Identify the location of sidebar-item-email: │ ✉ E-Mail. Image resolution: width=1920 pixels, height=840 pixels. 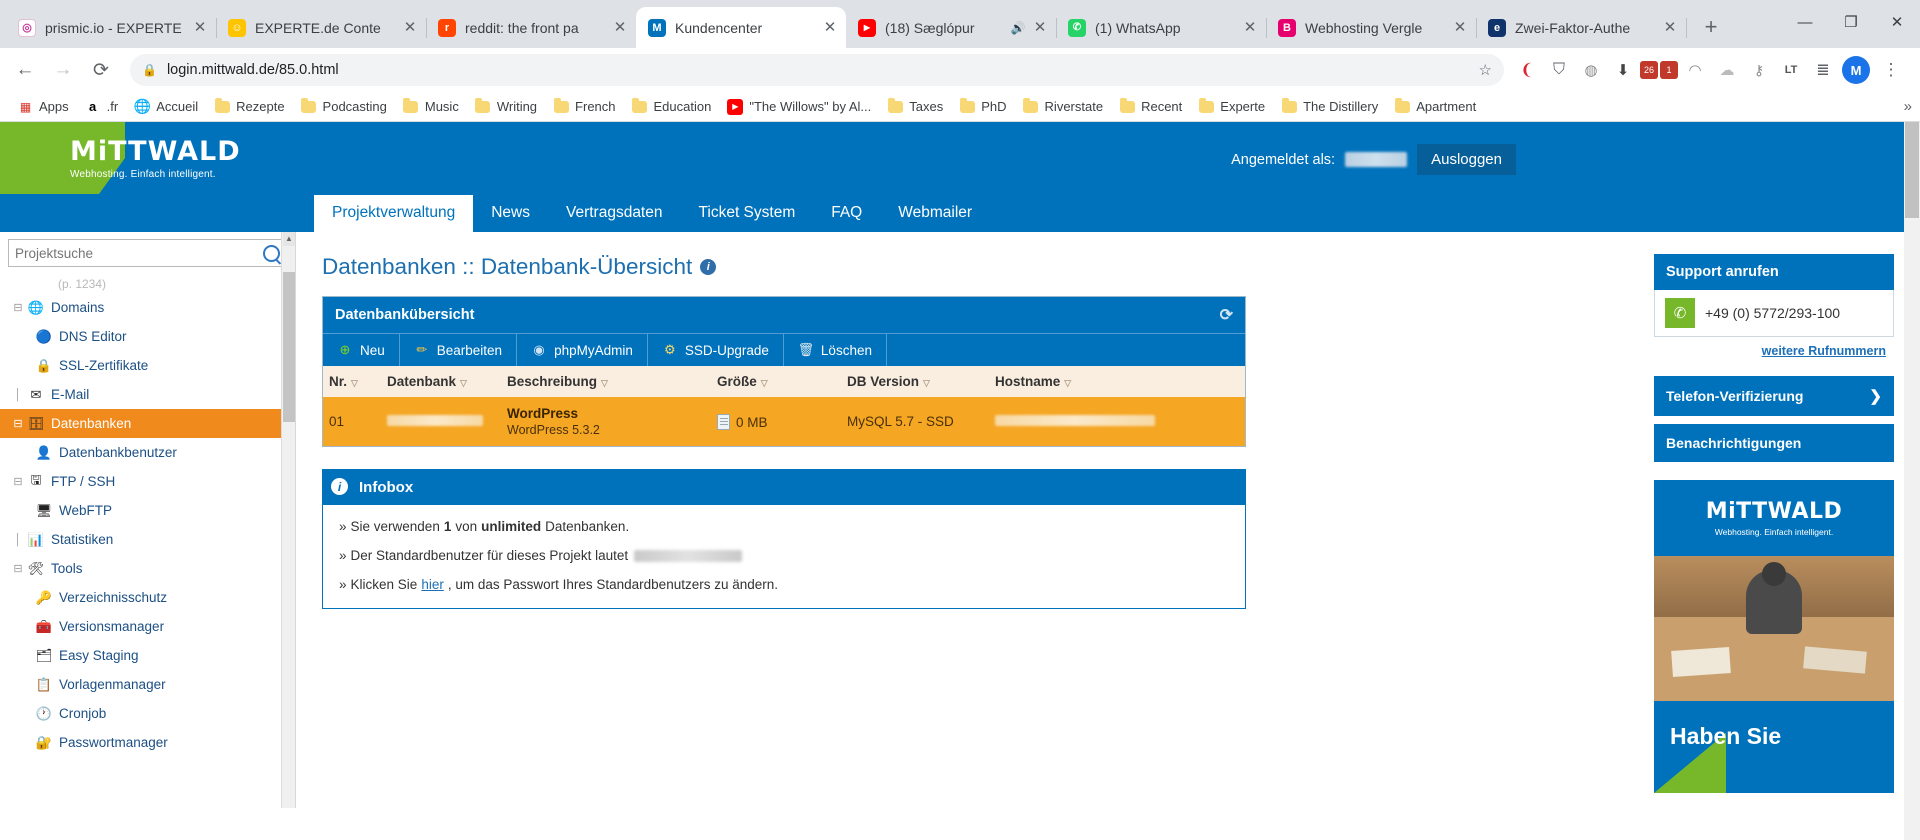
(147, 394).